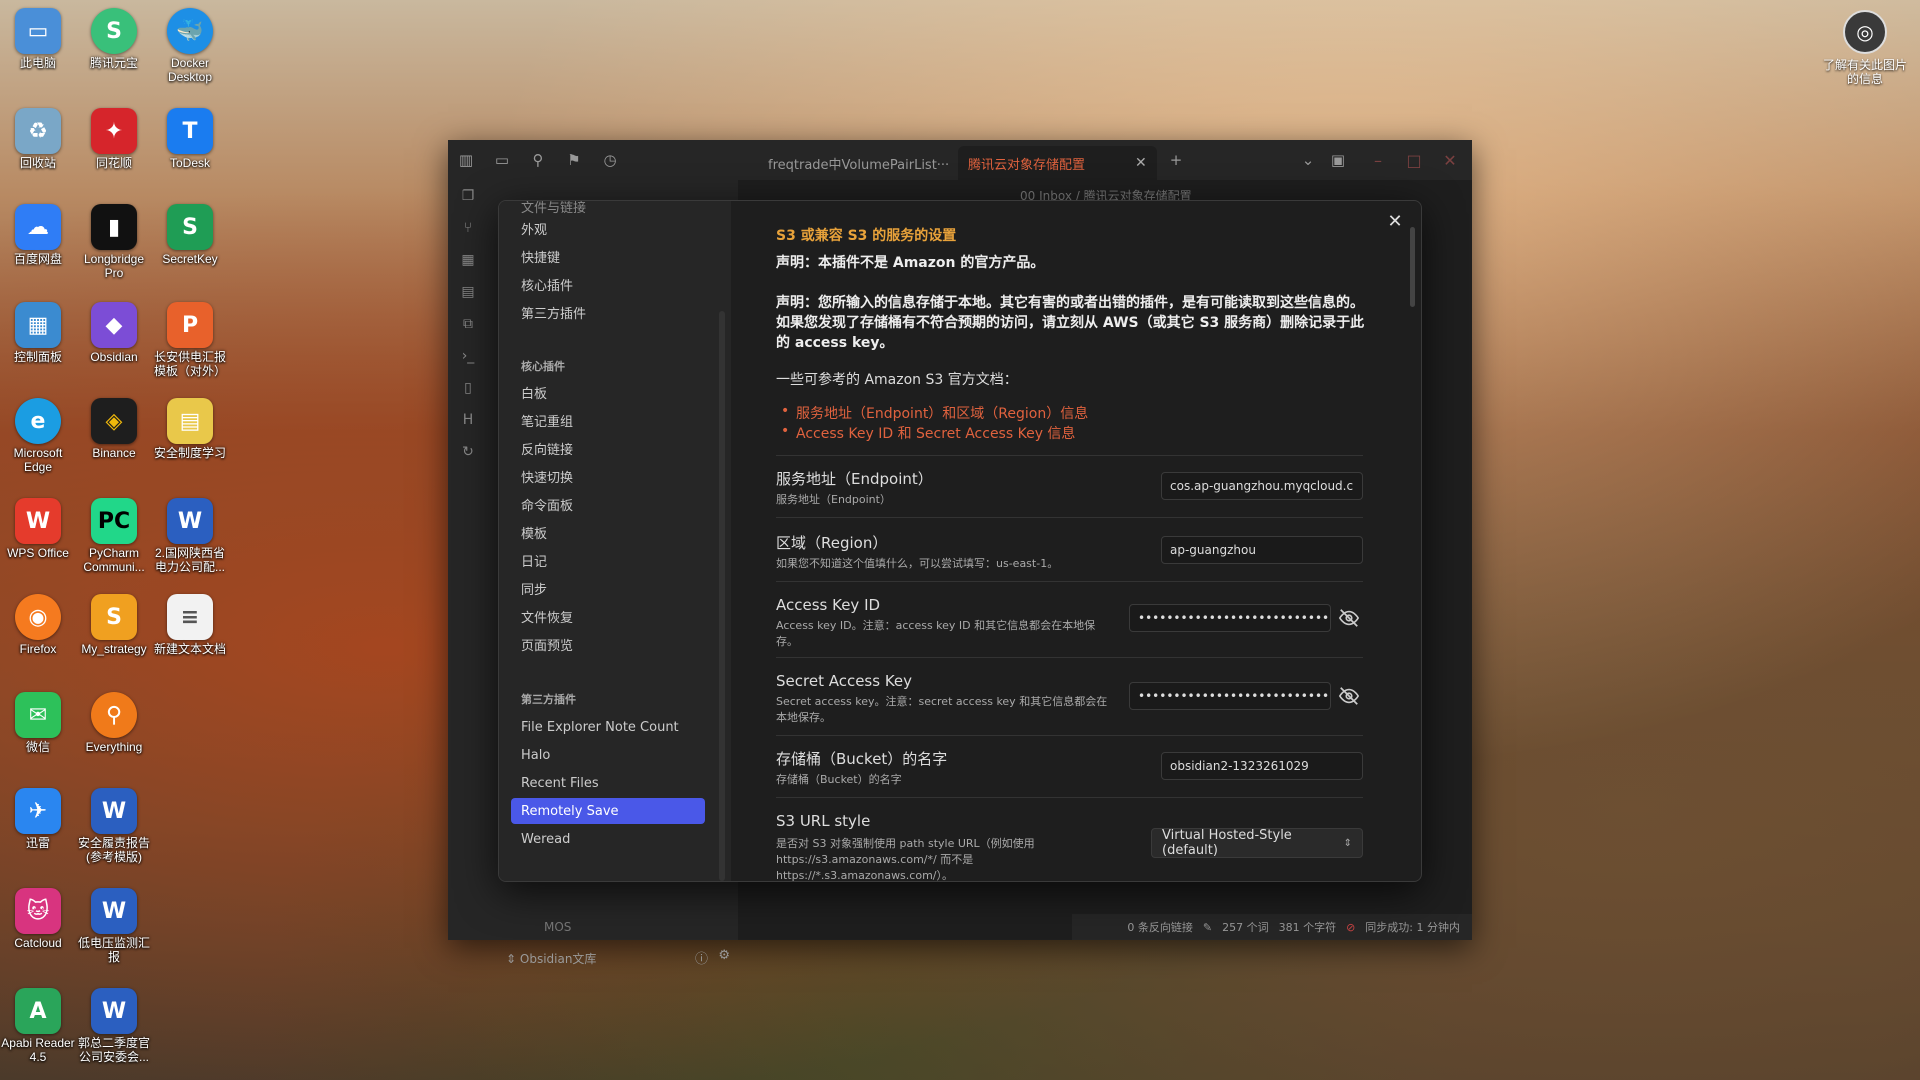 This screenshot has width=1920, height=1080. What do you see at coordinates (1412, 267) in the screenshot?
I see `content-scrollbar` at bounding box center [1412, 267].